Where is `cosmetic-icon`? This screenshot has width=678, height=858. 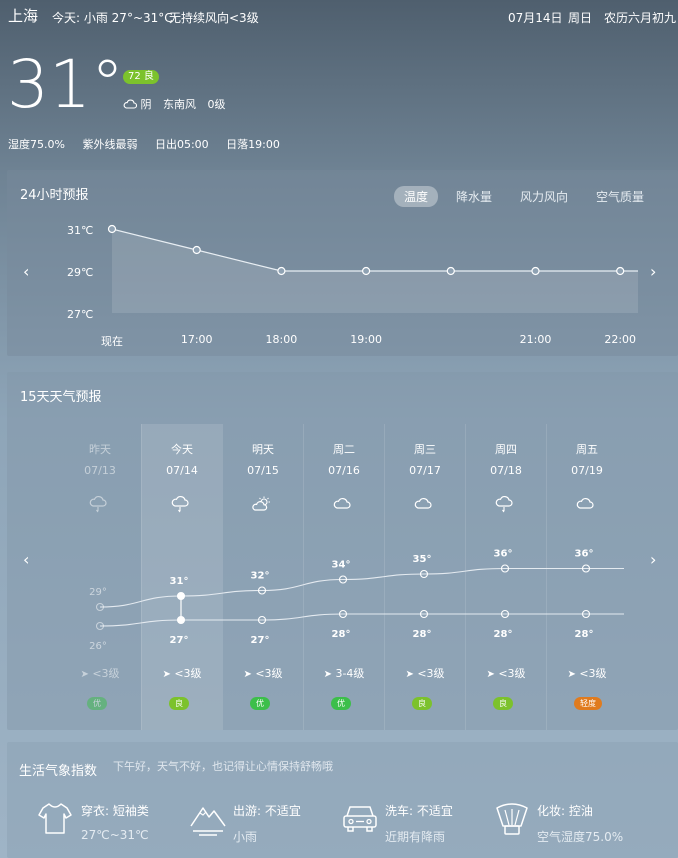 cosmetic-icon is located at coordinates (512, 819).